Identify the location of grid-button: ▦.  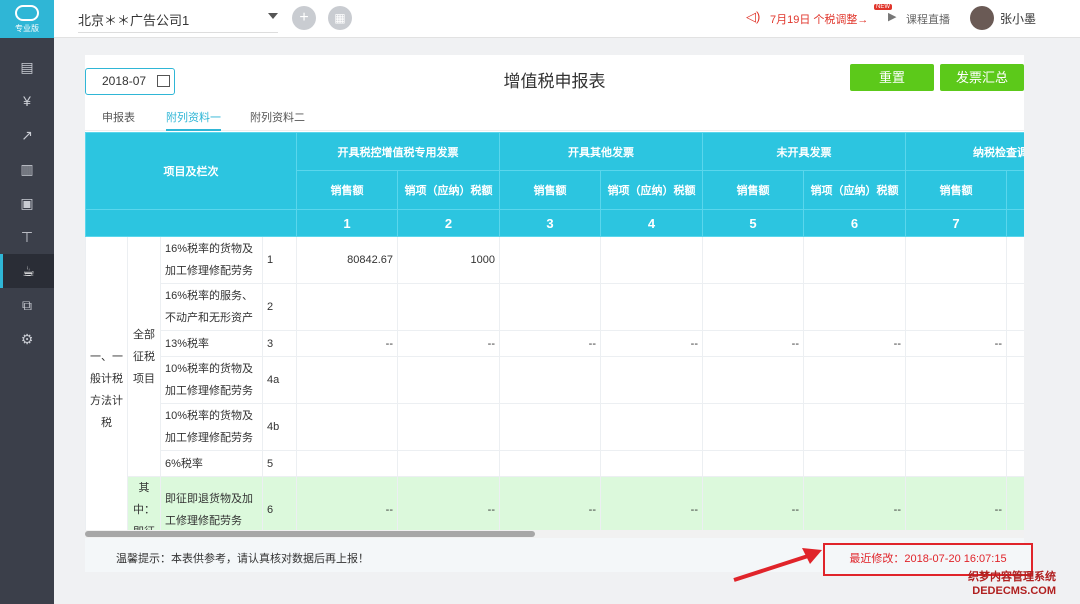
(340, 18).